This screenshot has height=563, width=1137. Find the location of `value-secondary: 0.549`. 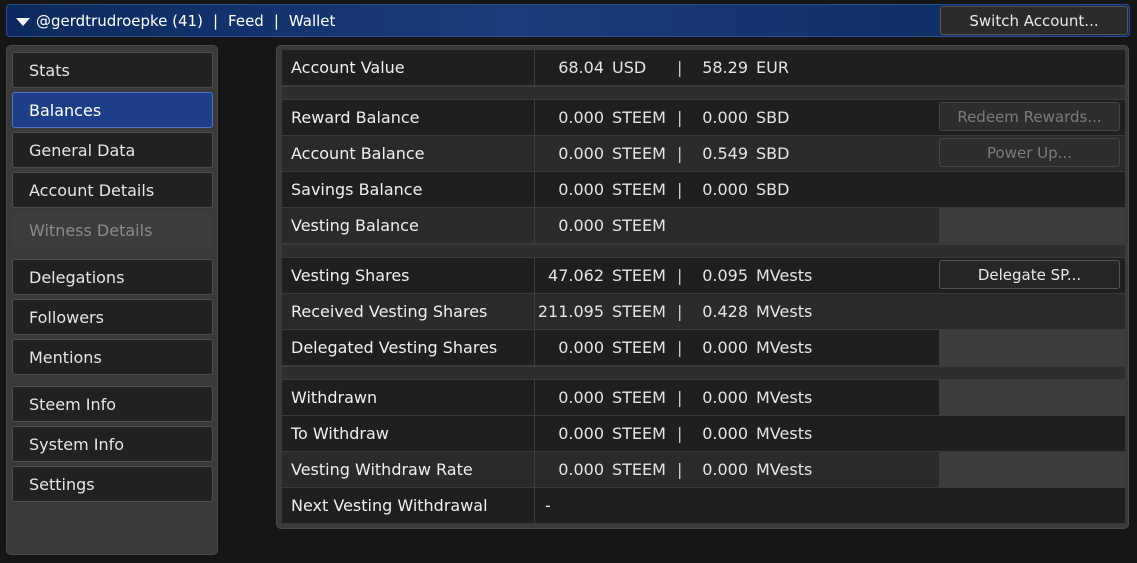

value-secondary: 0.549 is located at coordinates (725, 153).